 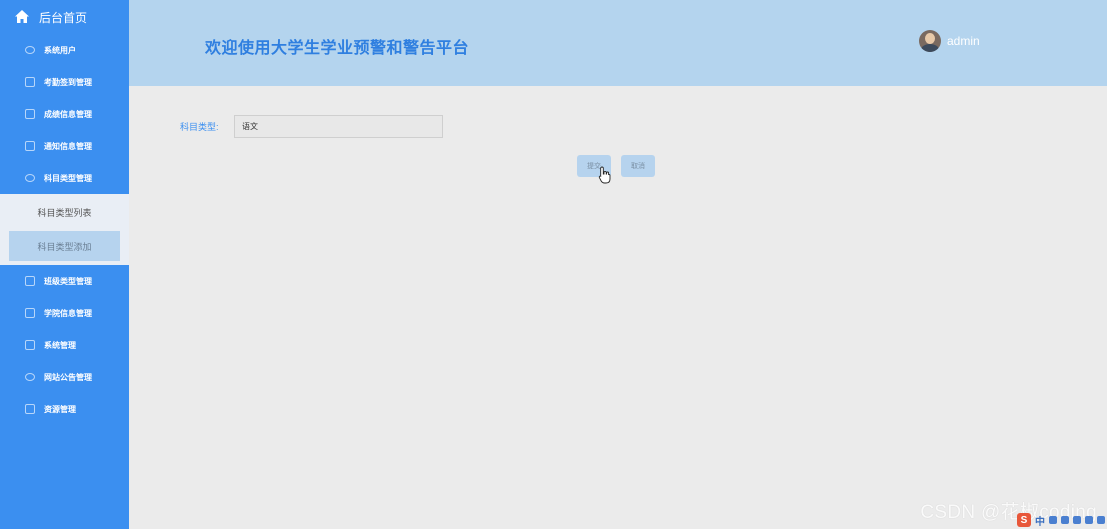 I want to click on check-icon, so click(x=30, y=281).